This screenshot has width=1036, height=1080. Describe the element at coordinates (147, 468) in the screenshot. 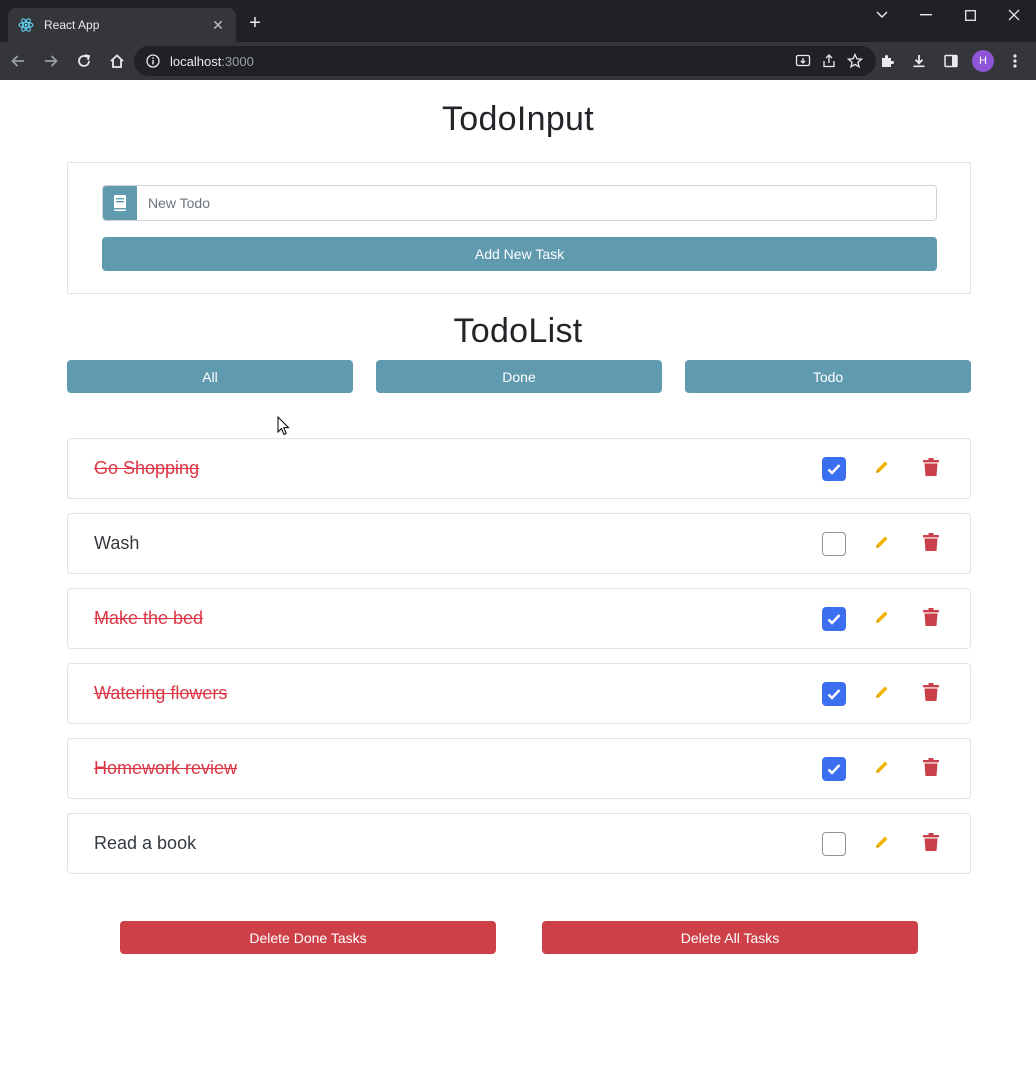

I see `todo-item-text: Go Shopping` at that location.